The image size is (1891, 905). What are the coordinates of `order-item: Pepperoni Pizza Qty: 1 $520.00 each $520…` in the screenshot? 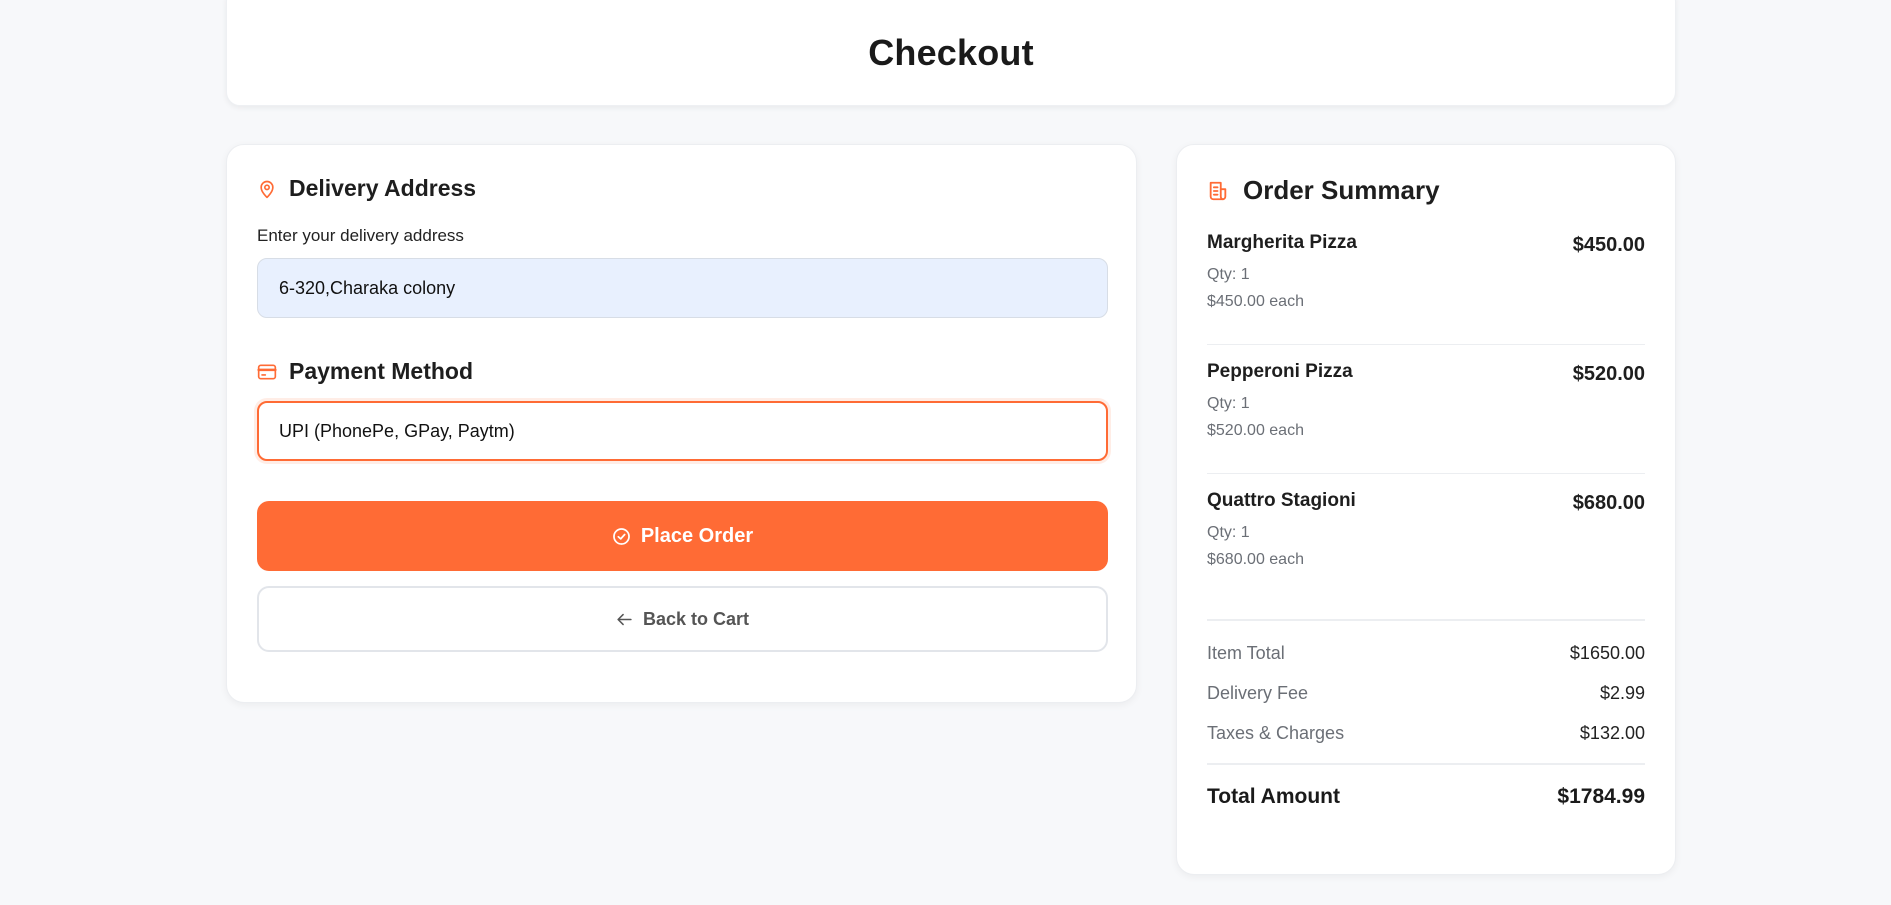 It's located at (1426, 417).